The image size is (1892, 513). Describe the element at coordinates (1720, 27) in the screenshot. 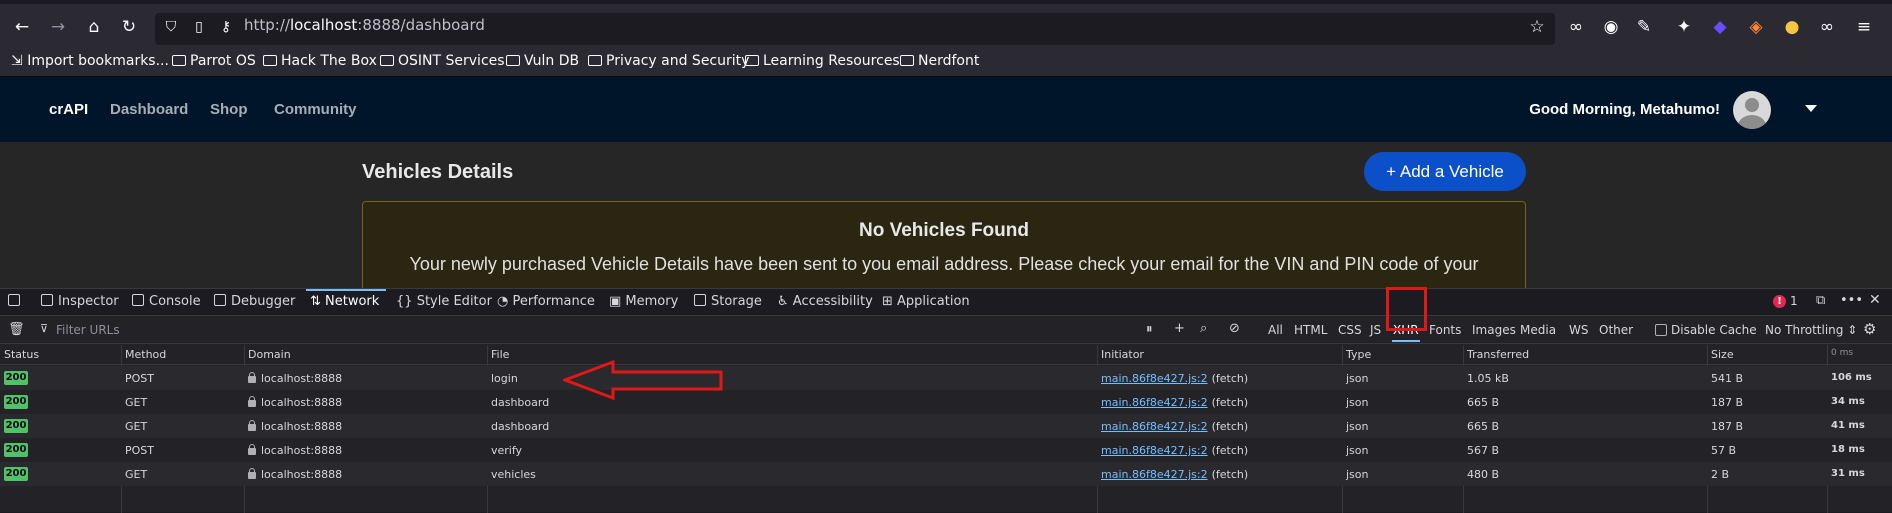

I see `extension-purple-icon: ◆` at that location.